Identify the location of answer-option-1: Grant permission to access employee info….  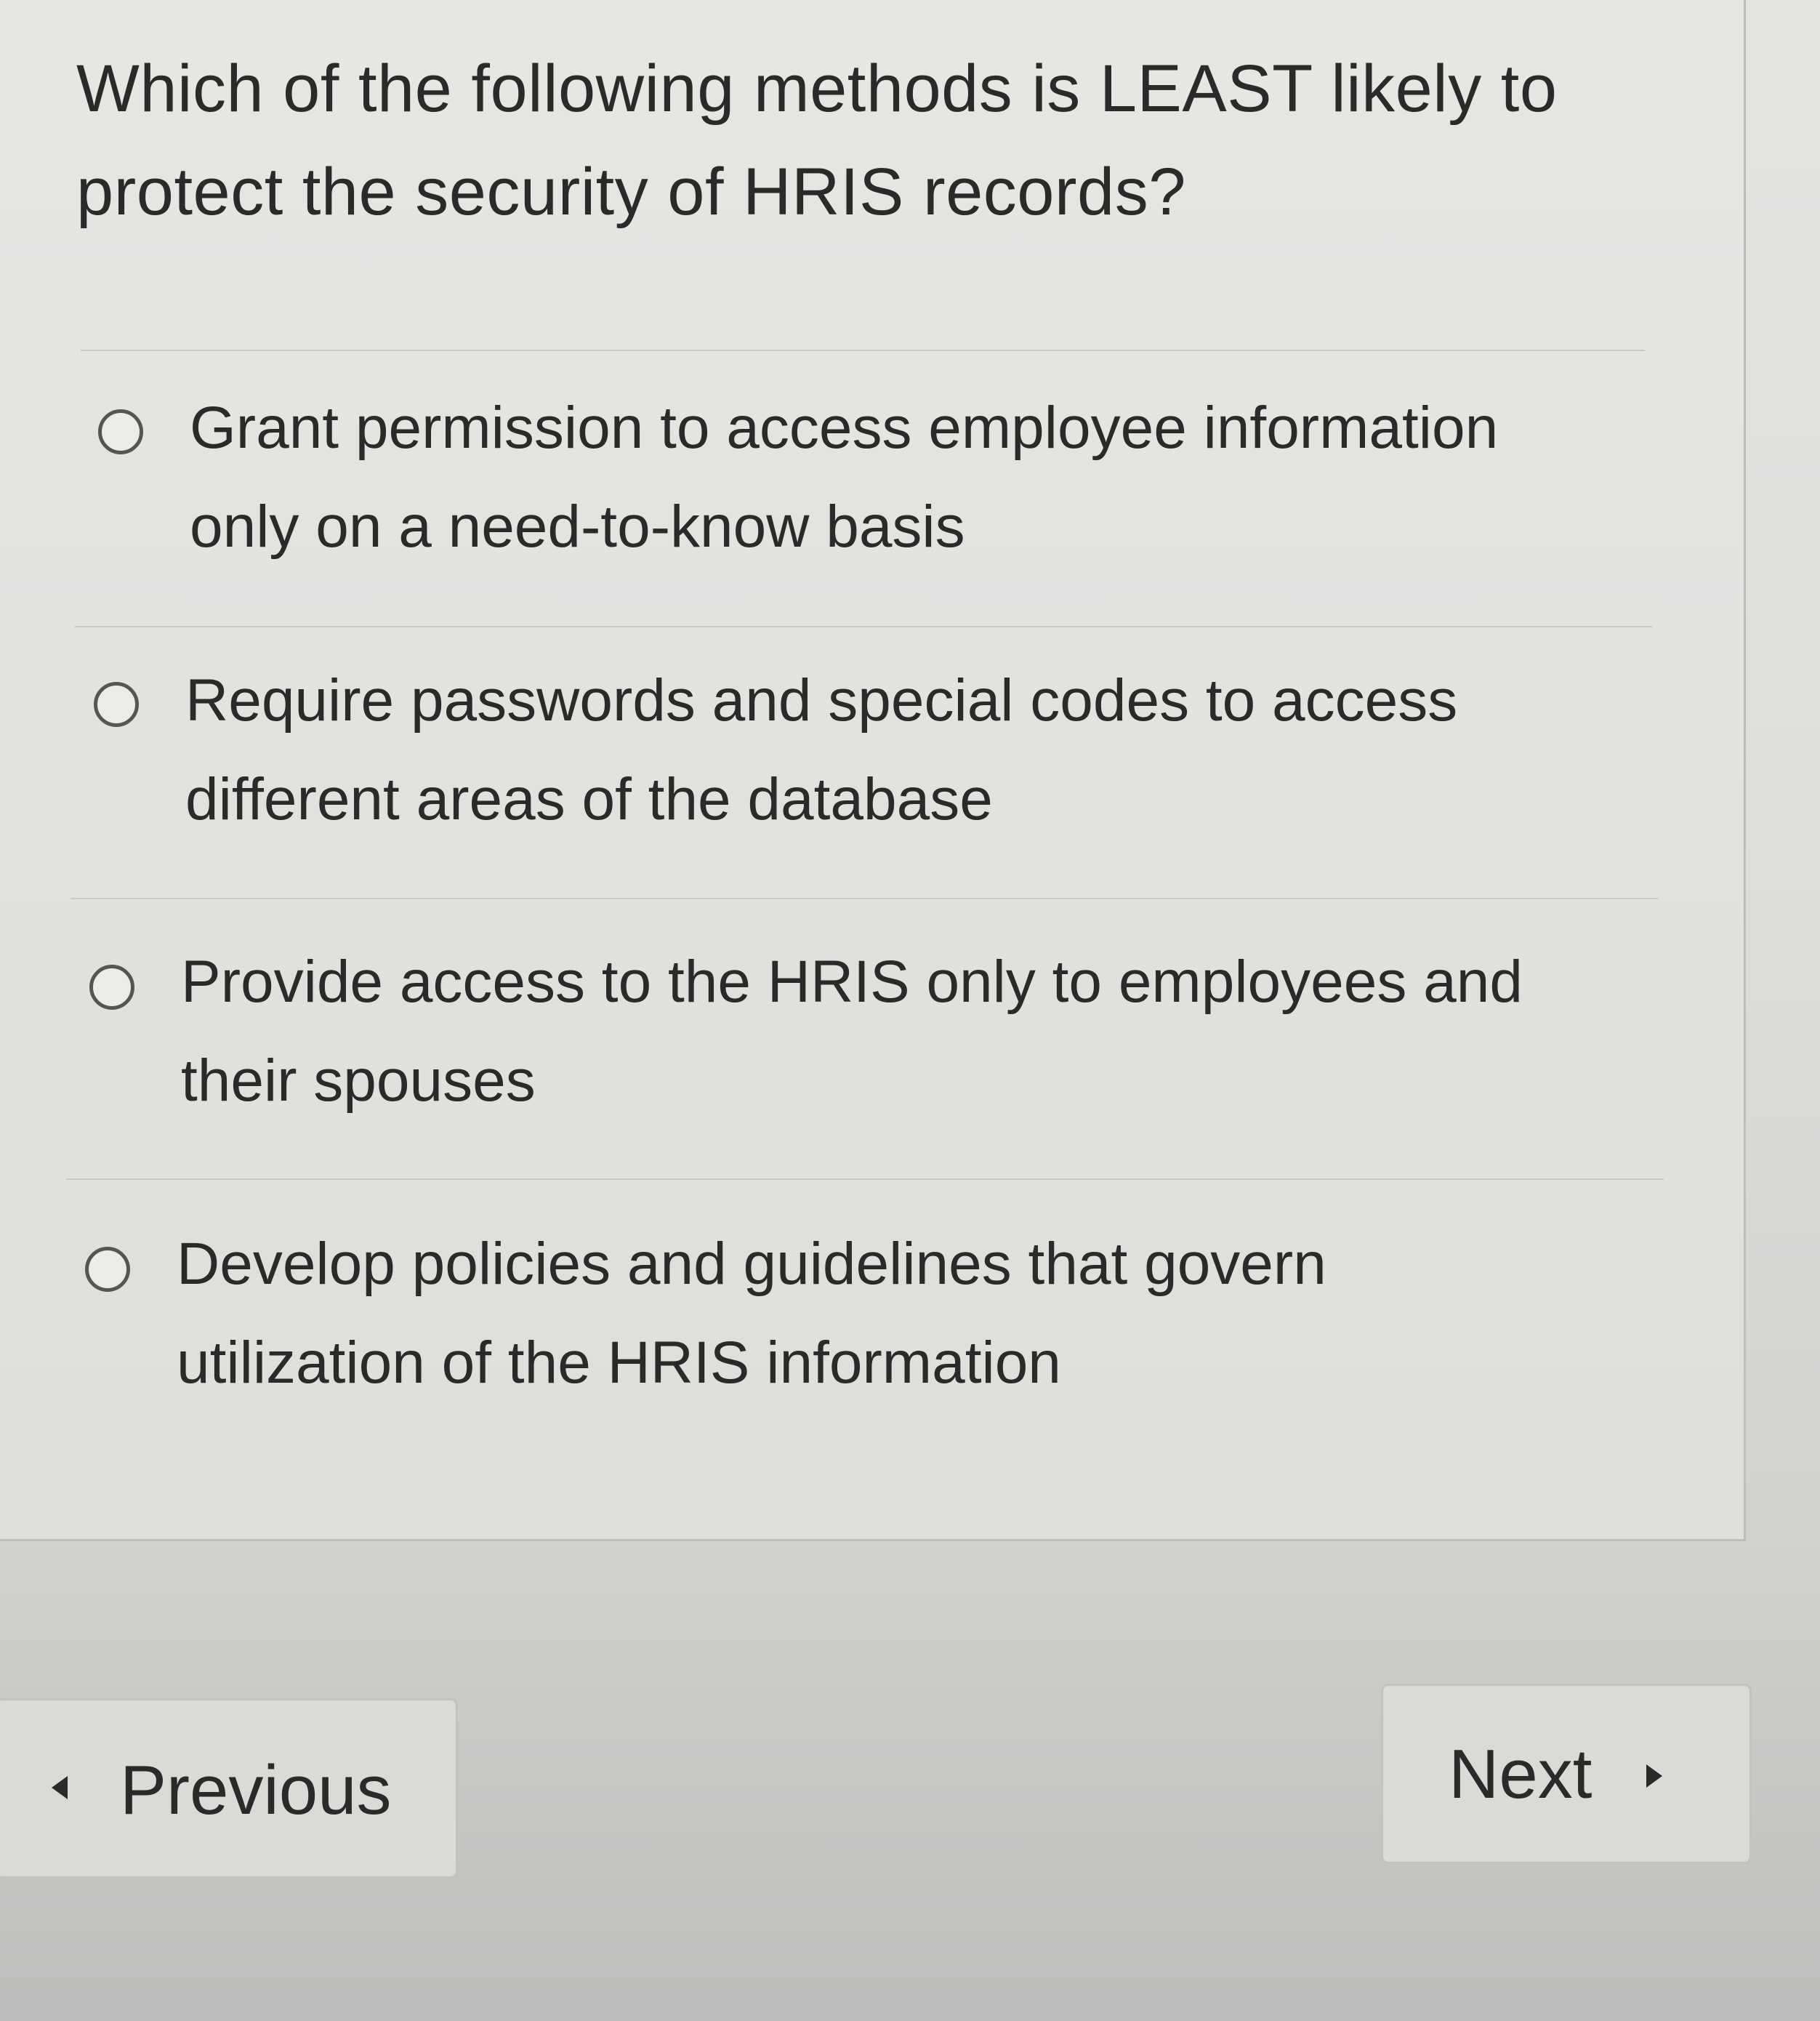
(869, 489).